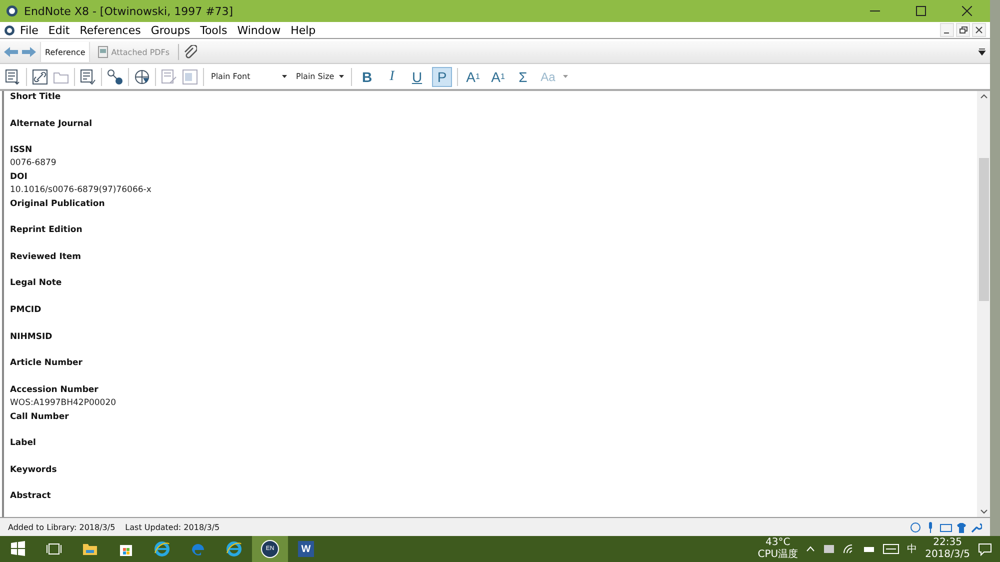  What do you see at coordinates (52, 124) in the screenshot?
I see `field-label: Alternate Journal` at bounding box center [52, 124].